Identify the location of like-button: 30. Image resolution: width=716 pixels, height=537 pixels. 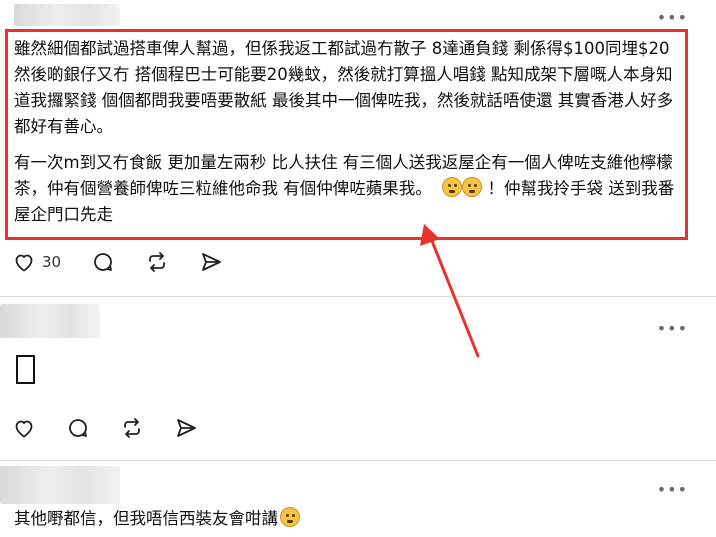
(36, 262).